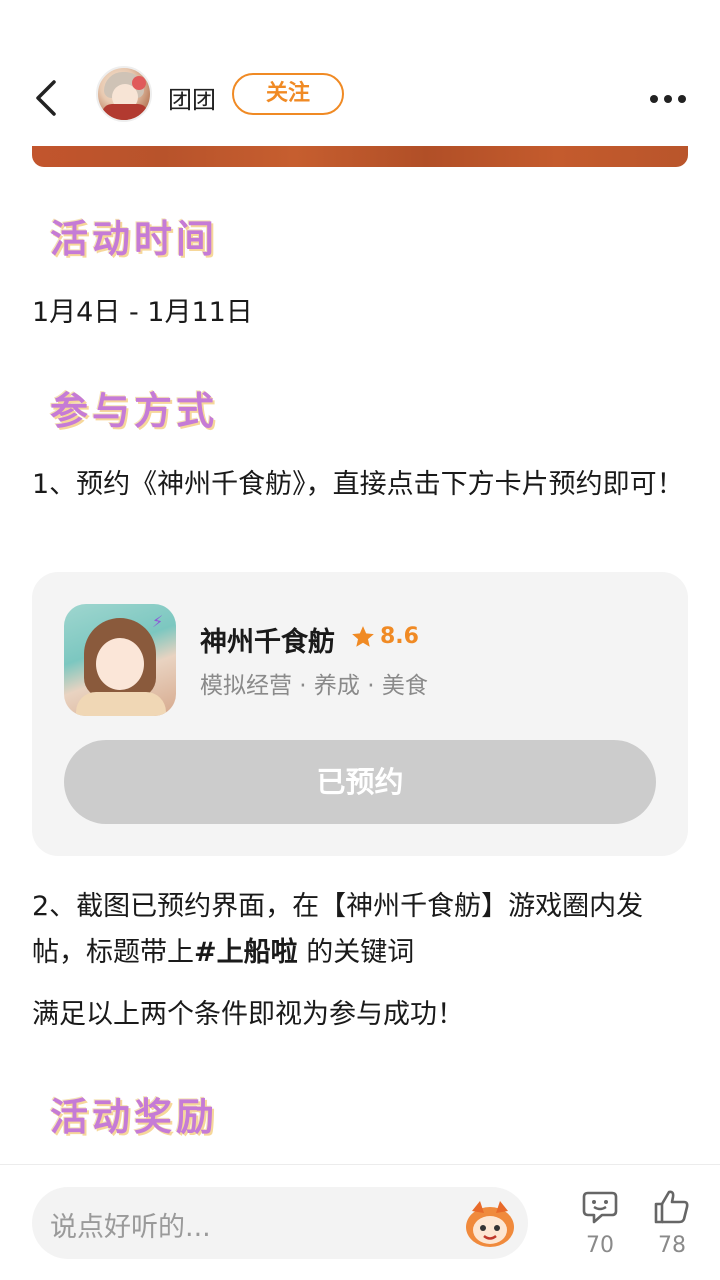  Describe the element at coordinates (248, 1014) in the screenshot. I see `condition-text: 满足以上两个条件即视为参与成功！` at that location.